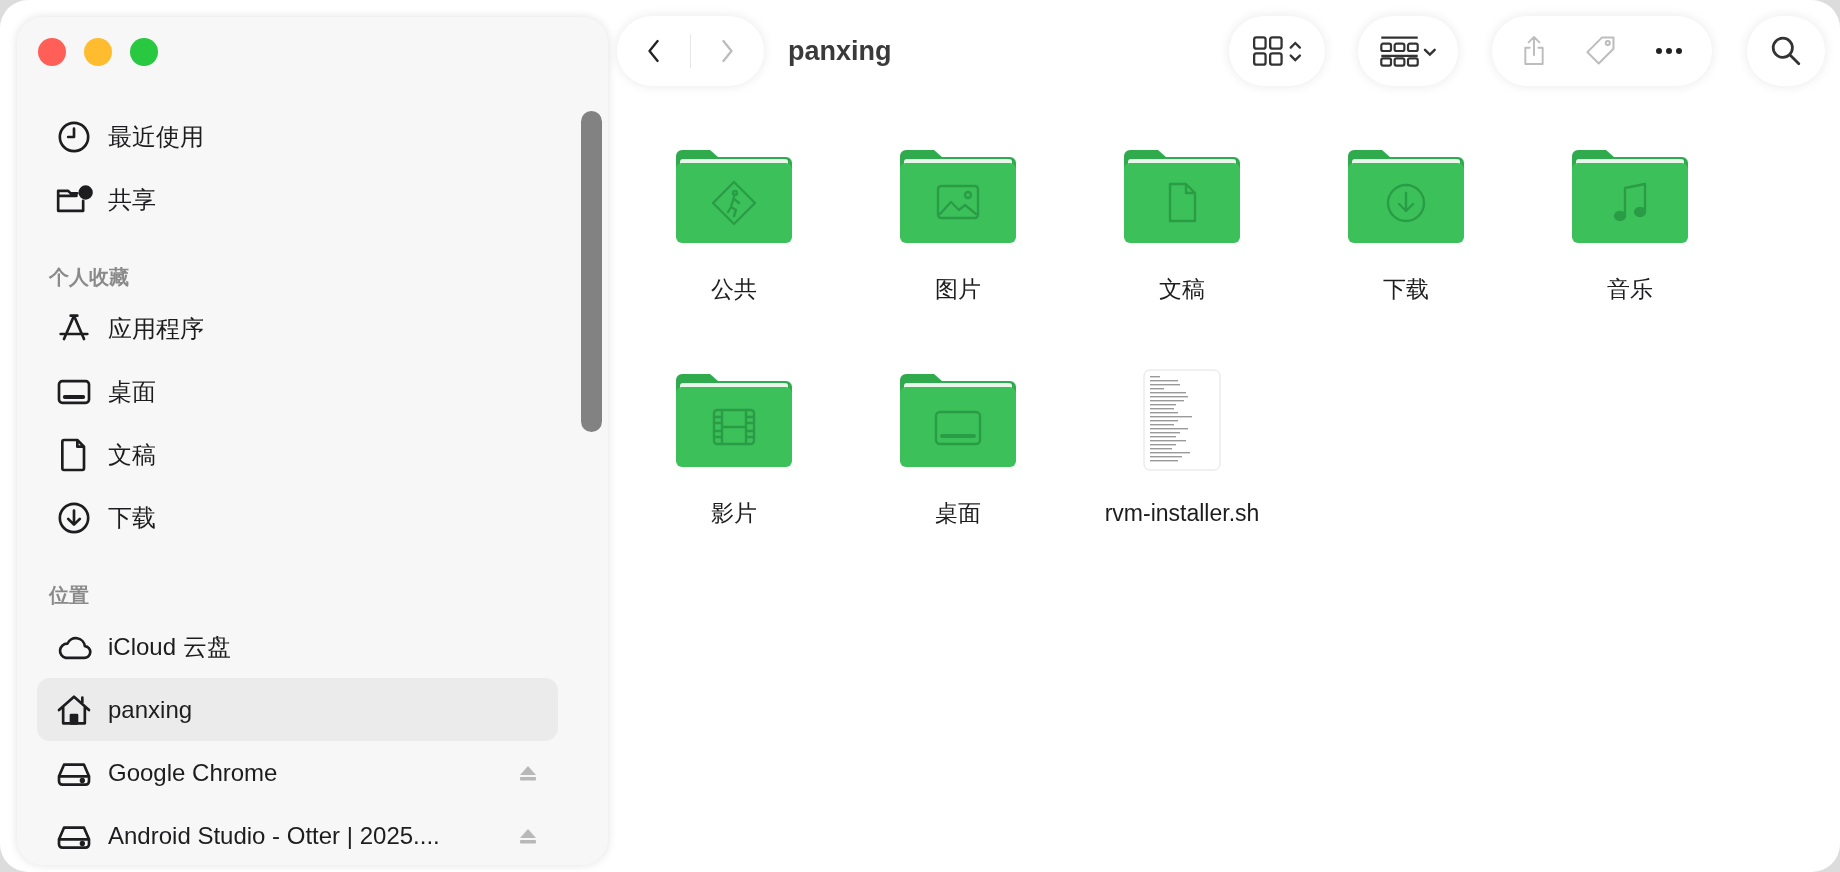  Describe the element at coordinates (297, 391) in the screenshot. I see `sidebar-item: 桌面` at that location.